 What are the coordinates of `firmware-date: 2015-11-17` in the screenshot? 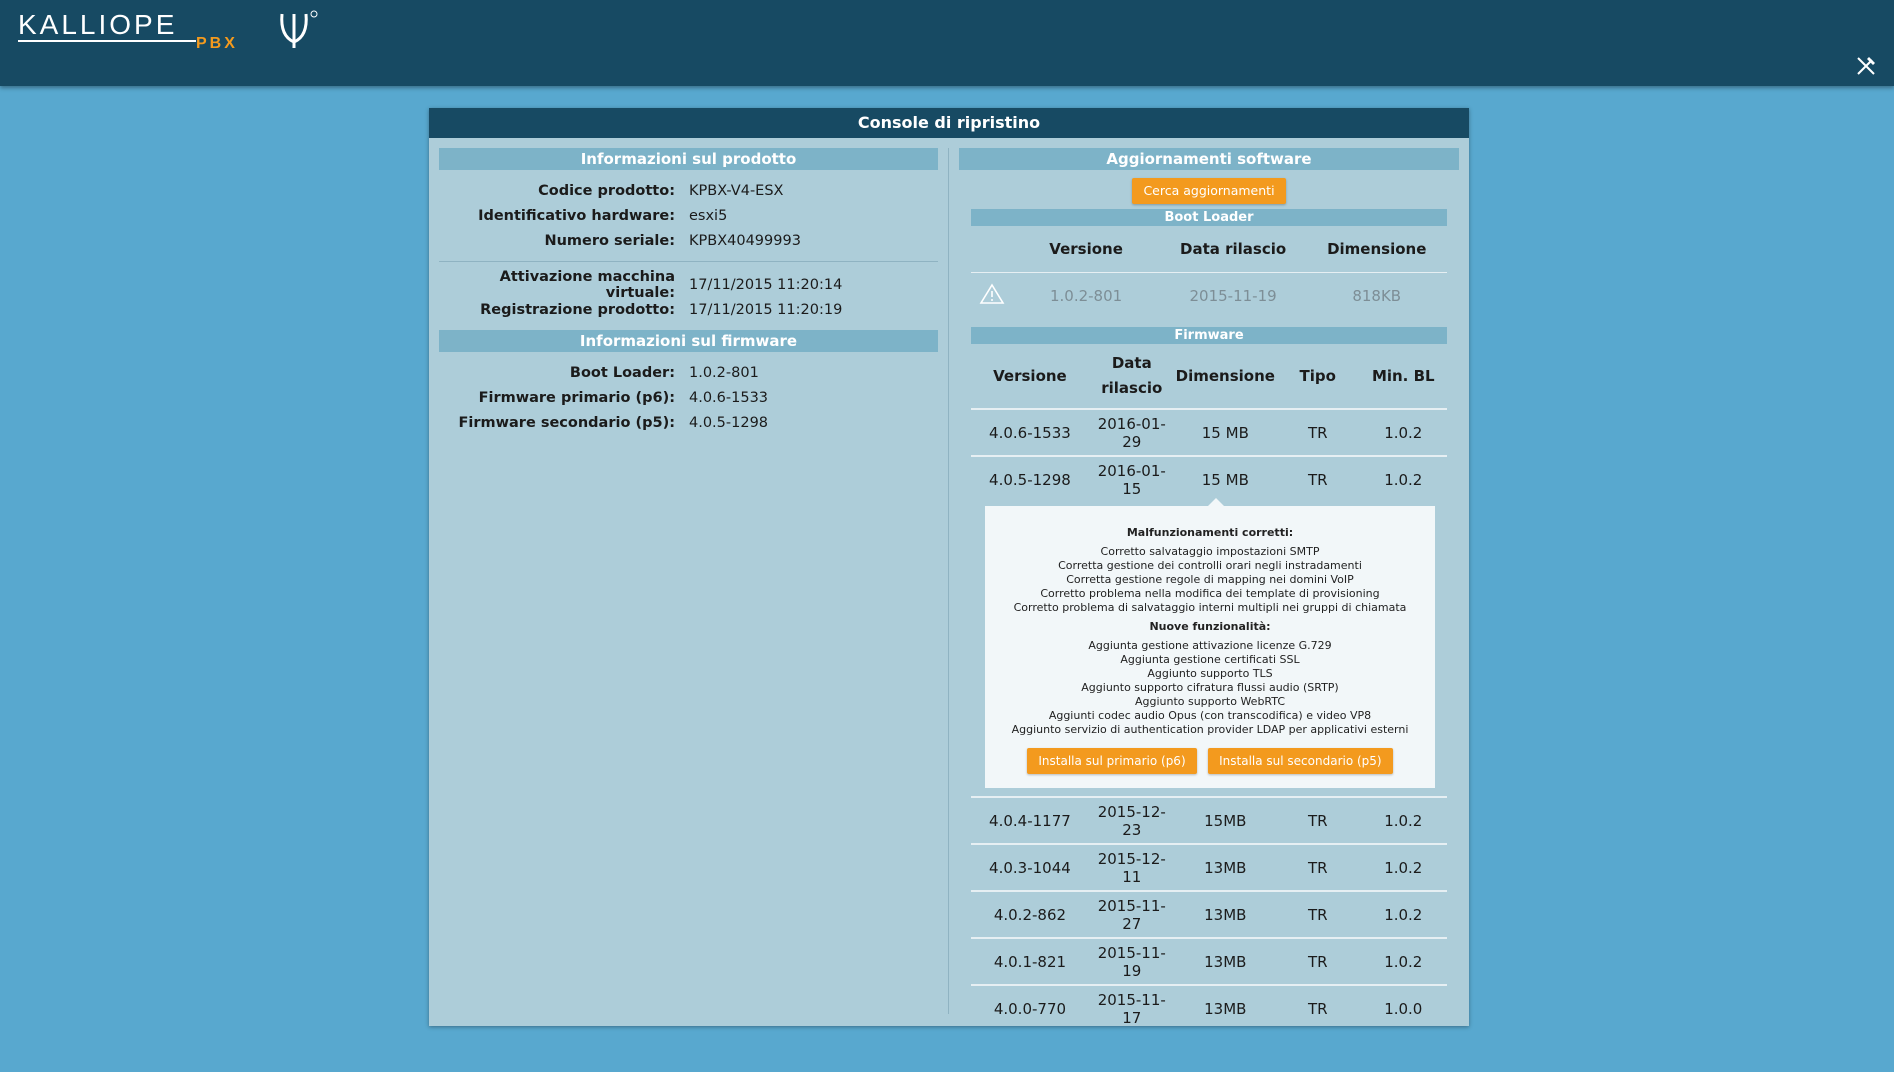 It's located at (1131, 1007).